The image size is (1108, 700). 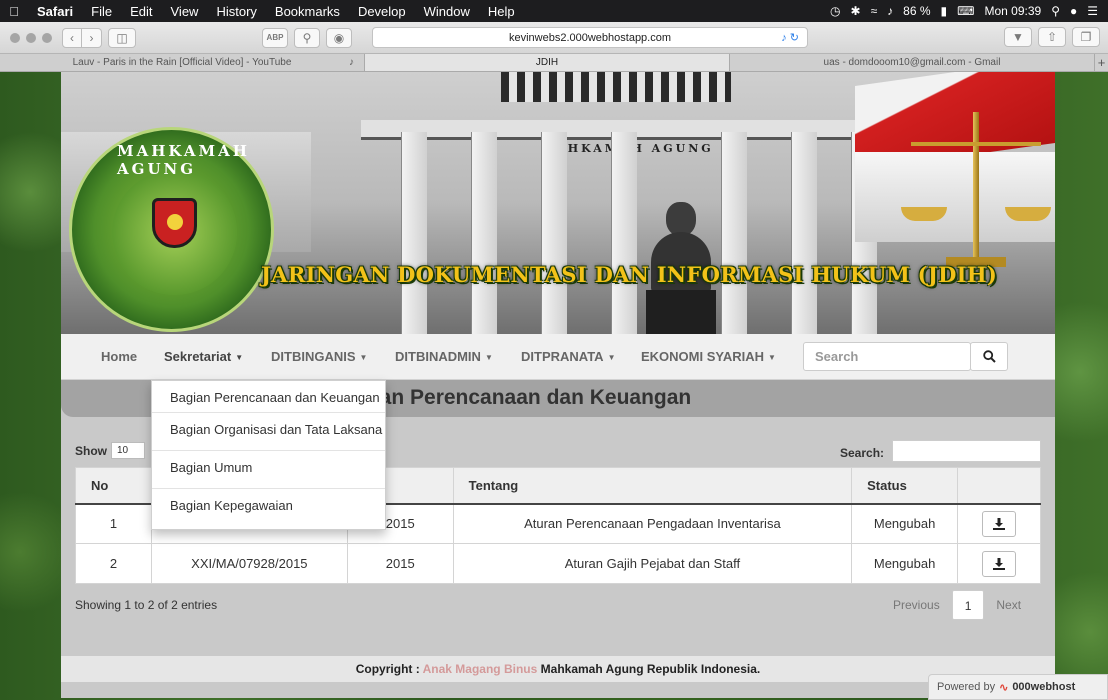 I want to click on tab-gmail: uas - domdooom10@gmail.com - Gmail, so click(x=912, y=62).